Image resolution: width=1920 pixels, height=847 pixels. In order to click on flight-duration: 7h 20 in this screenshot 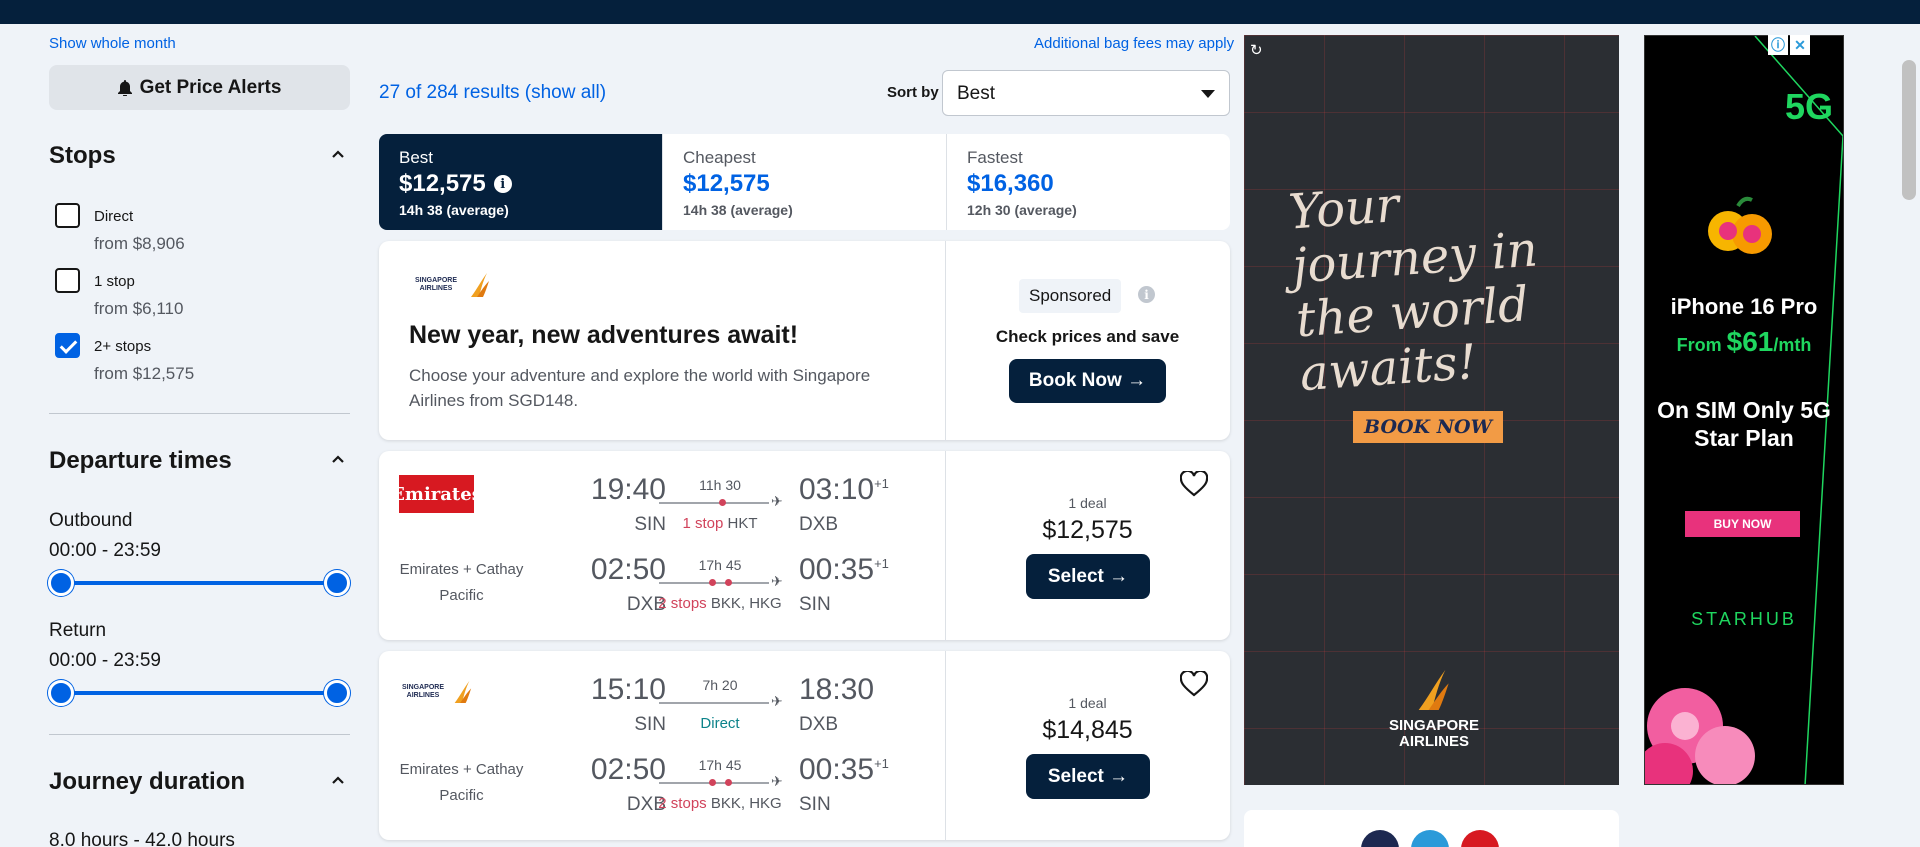, I will do `click(720, 685)`.